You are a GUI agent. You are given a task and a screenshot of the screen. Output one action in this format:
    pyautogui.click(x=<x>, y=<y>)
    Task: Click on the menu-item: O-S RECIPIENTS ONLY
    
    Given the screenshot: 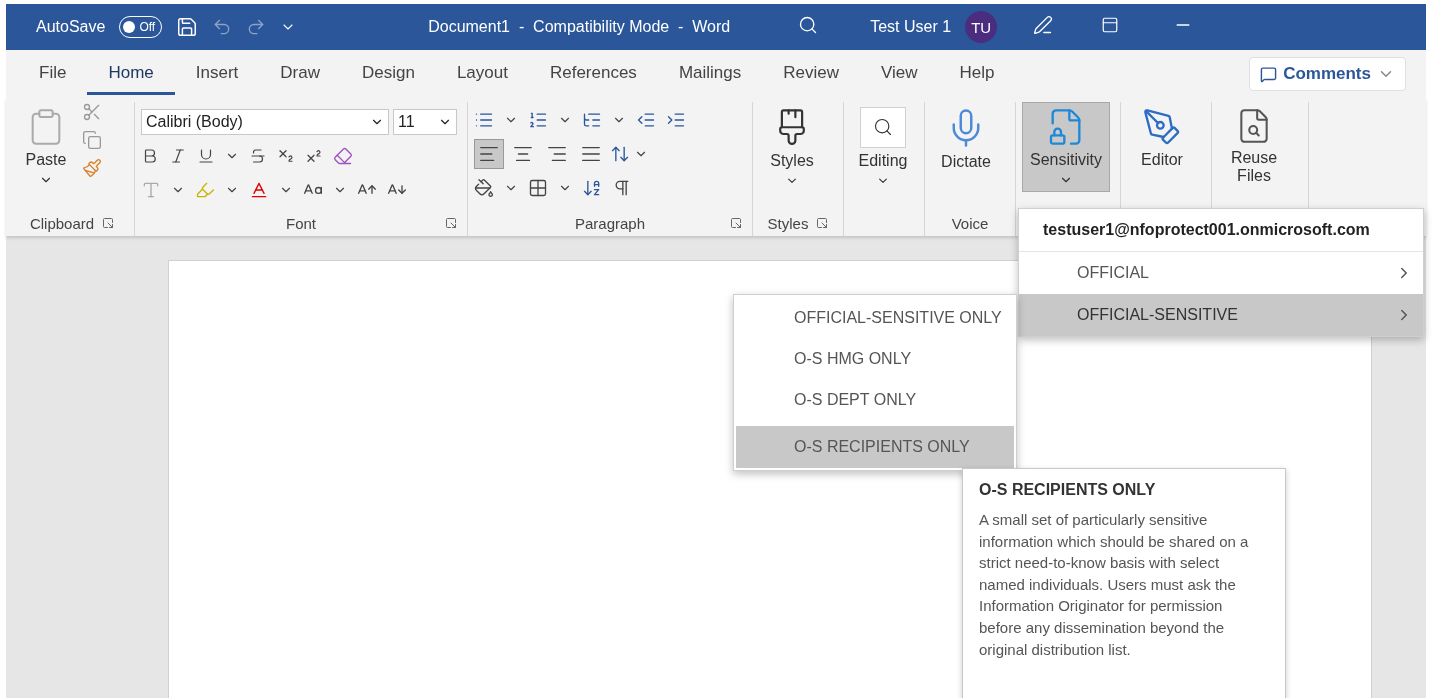 What is the action you would take?
    pyautogui.click(x=875, y=447)
    